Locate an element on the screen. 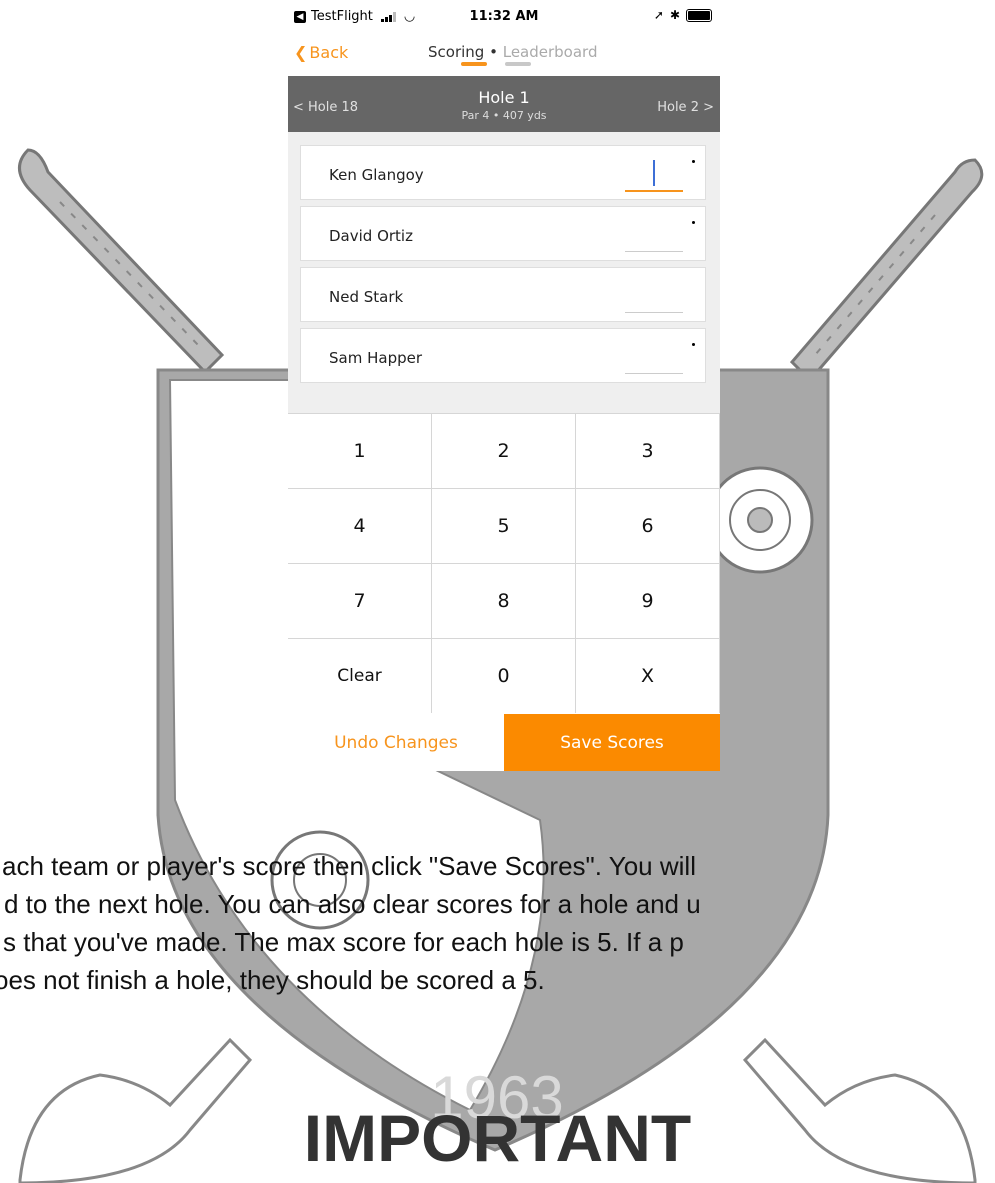  status-bar: ◀ TestFlight ◡ 11:32 AM ➚ ✱ is located at coordinates (504, 17).